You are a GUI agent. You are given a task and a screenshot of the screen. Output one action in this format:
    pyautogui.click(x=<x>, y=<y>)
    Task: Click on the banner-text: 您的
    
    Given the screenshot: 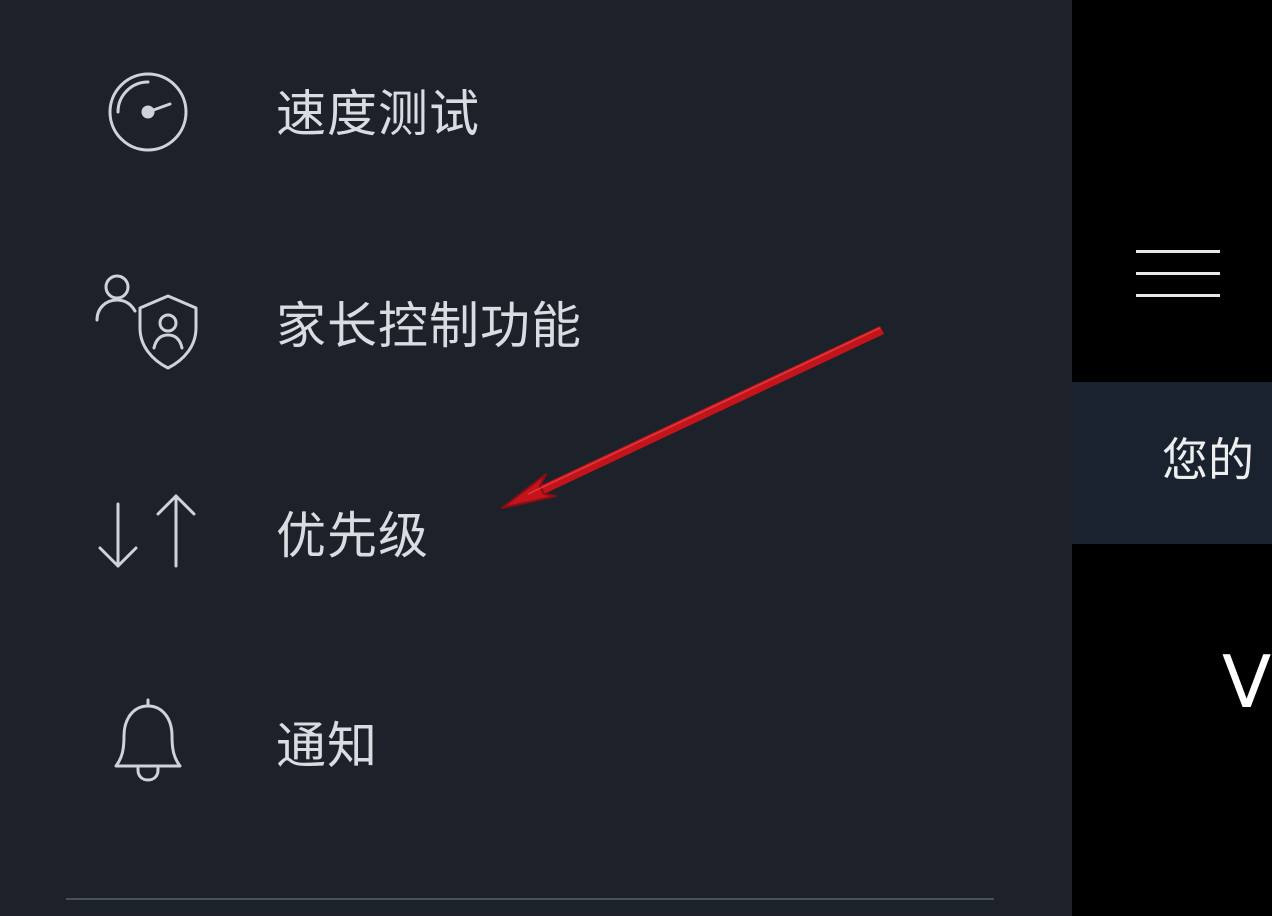 What is the action you would take?
    pyautogui.click(x=1208, y=460)
    